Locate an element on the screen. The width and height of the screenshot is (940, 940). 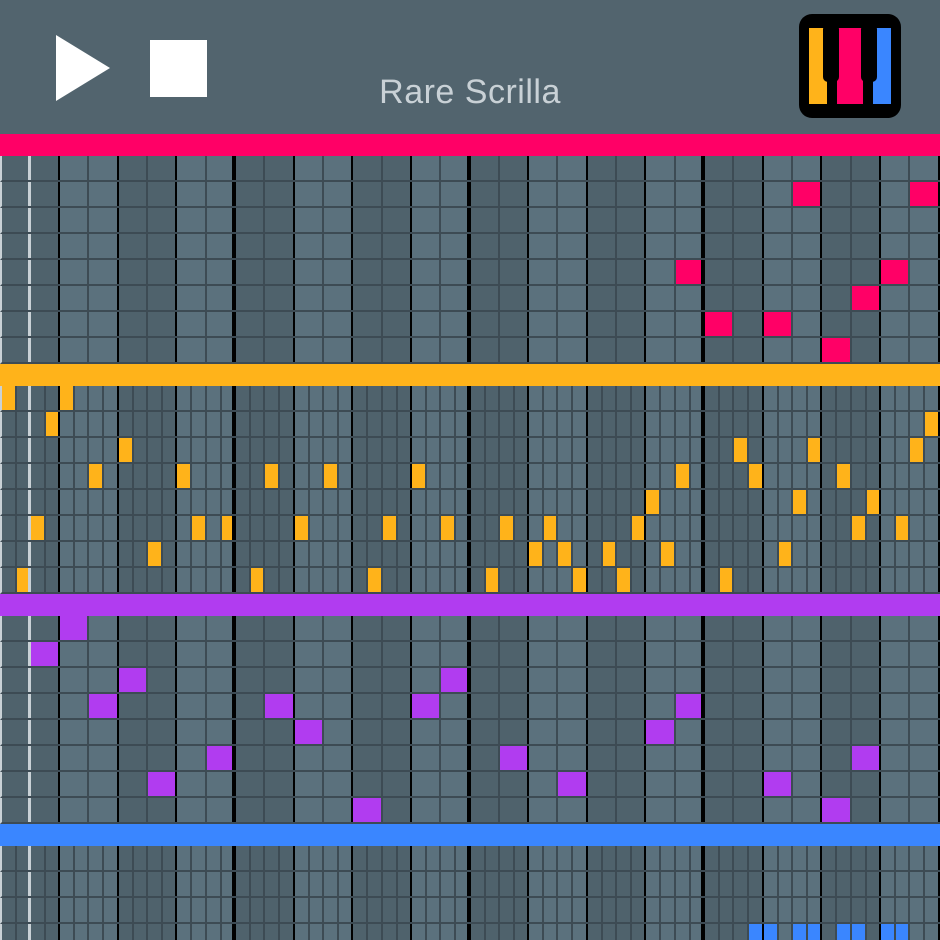
play-button is located at coordinates (83, 68).